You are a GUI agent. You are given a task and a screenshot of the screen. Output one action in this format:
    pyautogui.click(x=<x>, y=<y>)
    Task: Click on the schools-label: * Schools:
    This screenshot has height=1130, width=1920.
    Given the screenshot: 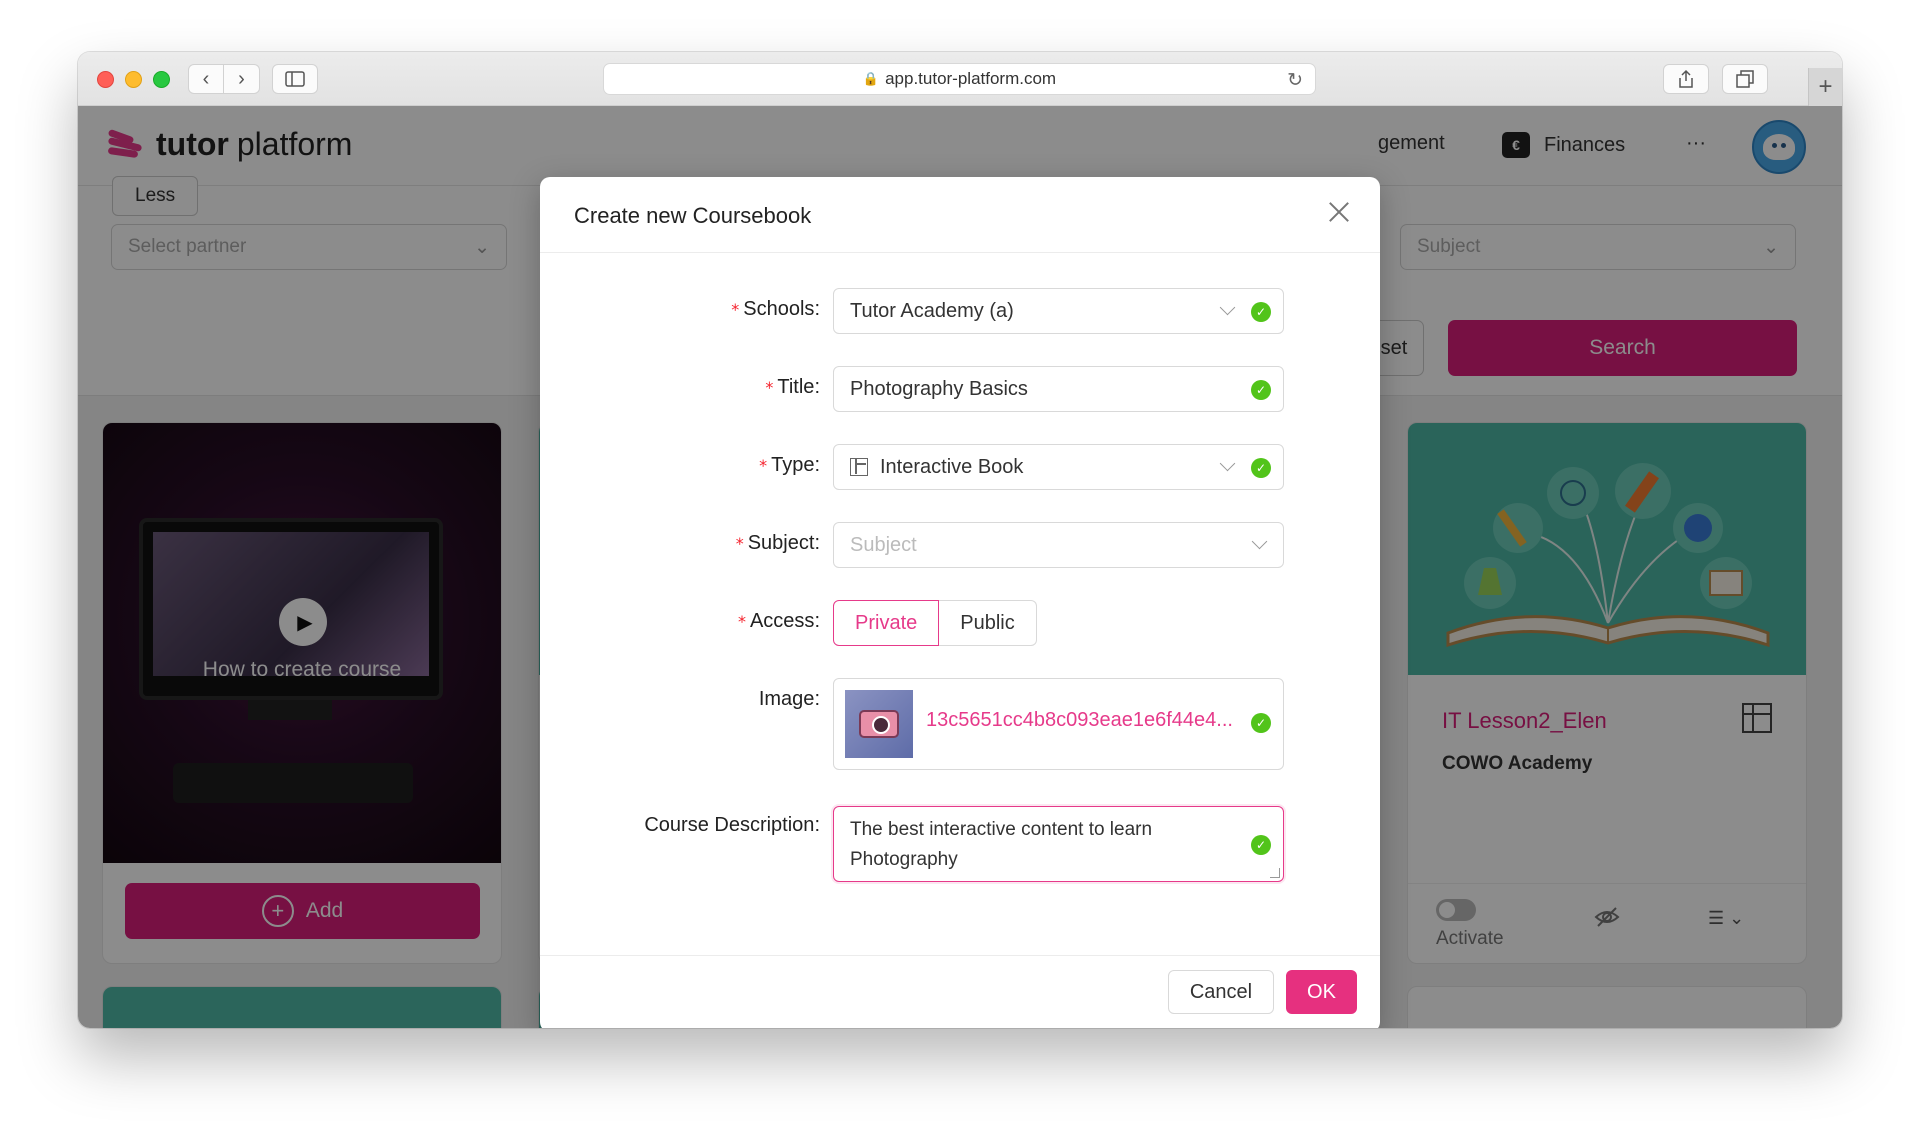 What is the action you would take?
    pyautogui.click(x=775, y=309)
    